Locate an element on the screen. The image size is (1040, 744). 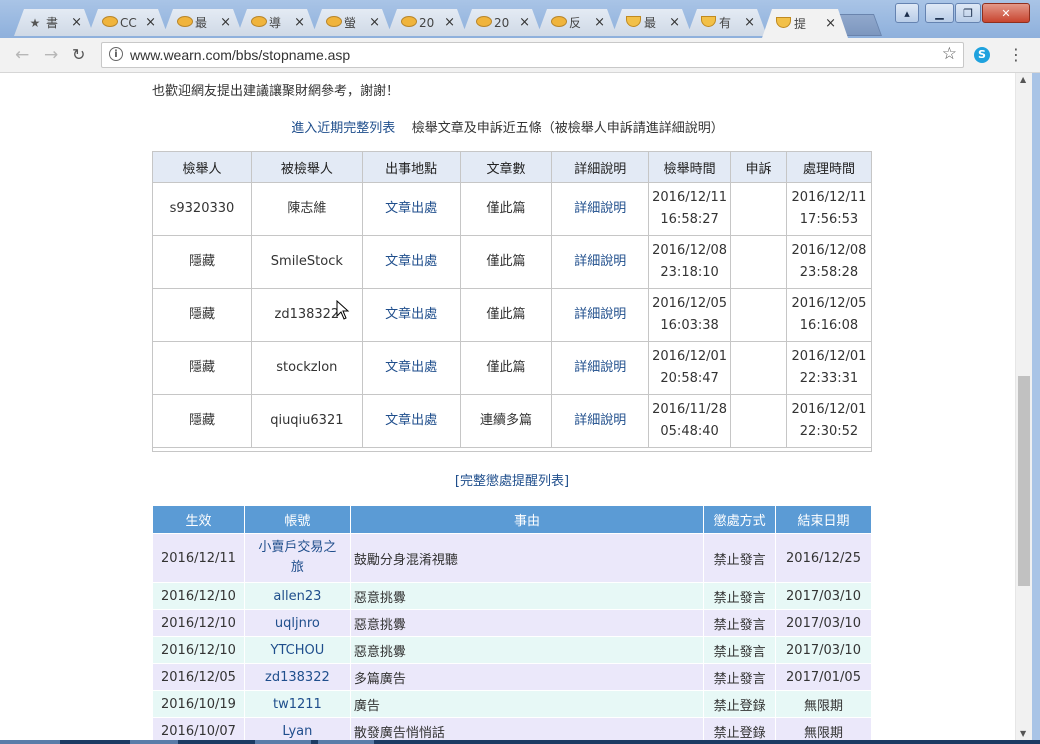
minimize-button: ▁ is located at coordinates (939, 13).